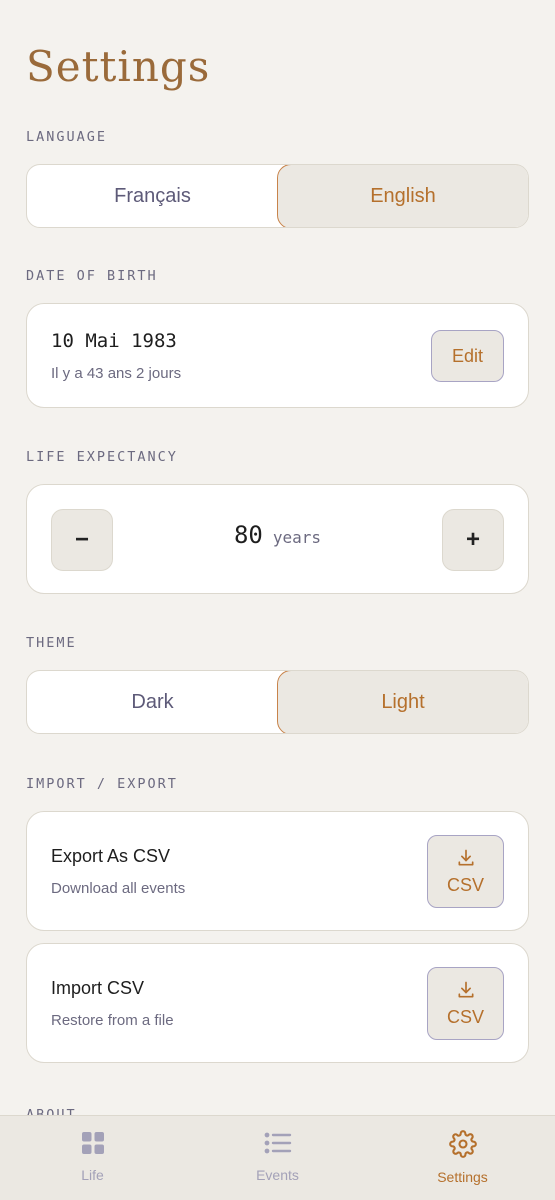 This screenshot has height=1200, width=555. Describe the element at coordinates (278, 1144) in the screenshot. I see `list-icon` at that location.